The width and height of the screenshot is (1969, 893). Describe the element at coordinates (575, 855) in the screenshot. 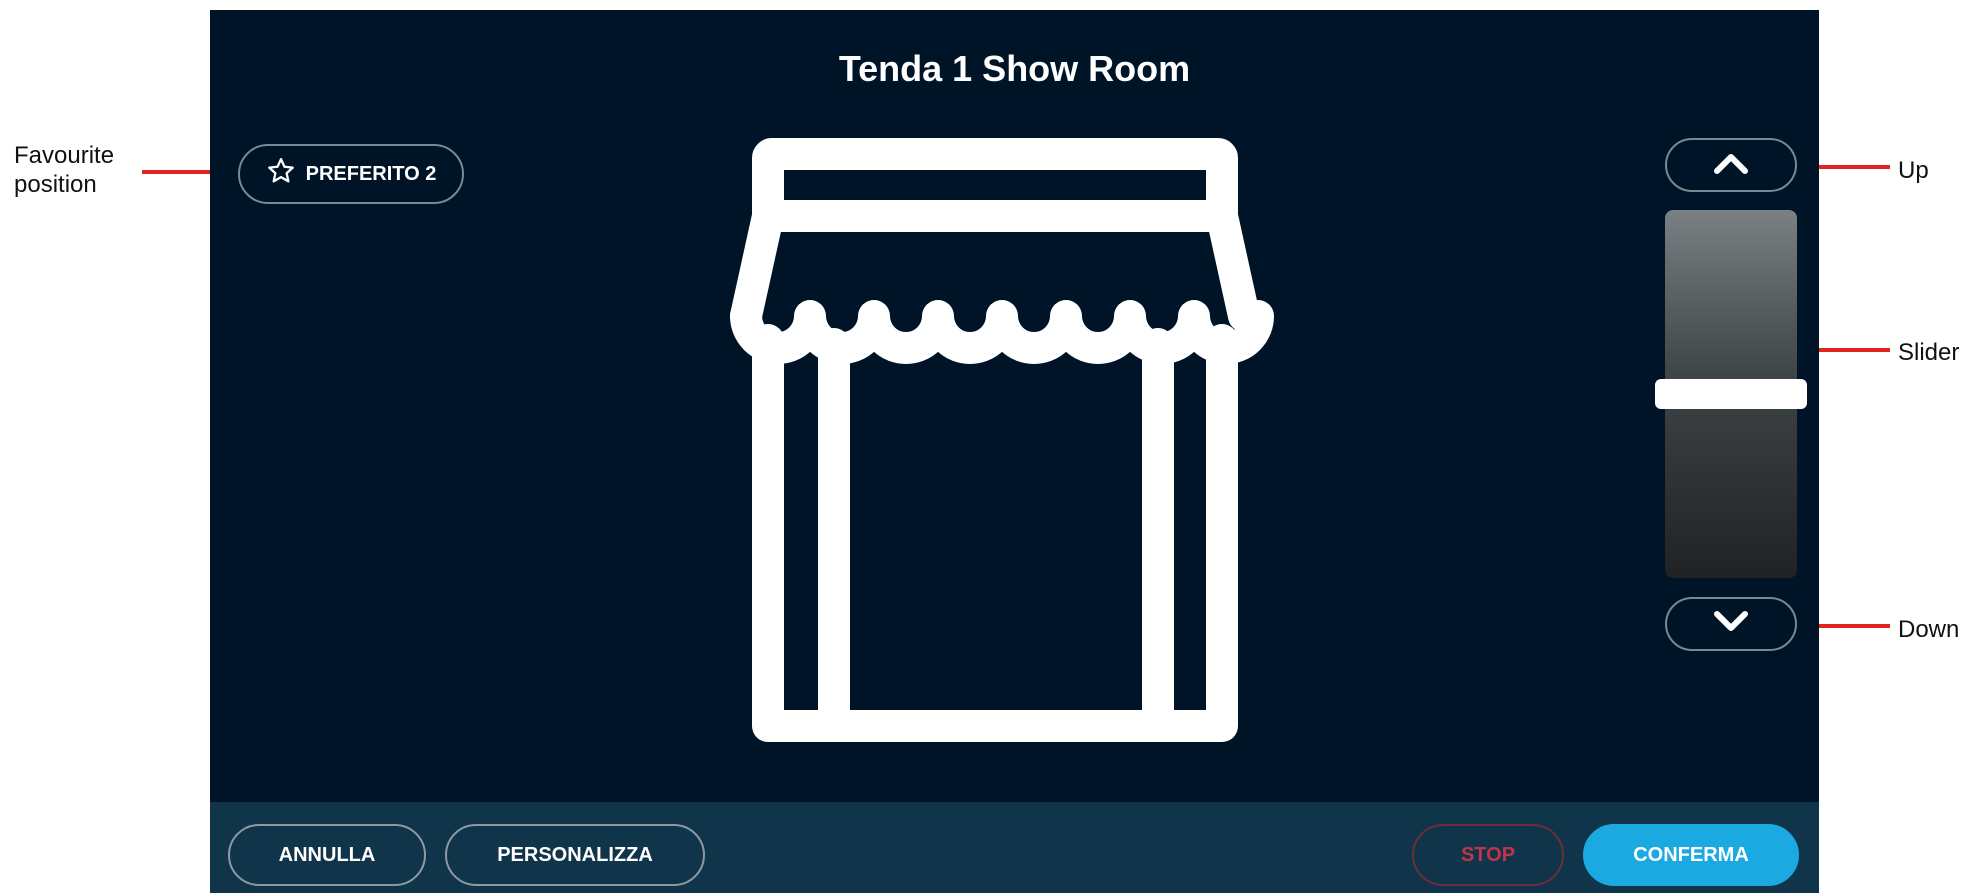

I see `customize-button: PERSONALIZZA` at that location.